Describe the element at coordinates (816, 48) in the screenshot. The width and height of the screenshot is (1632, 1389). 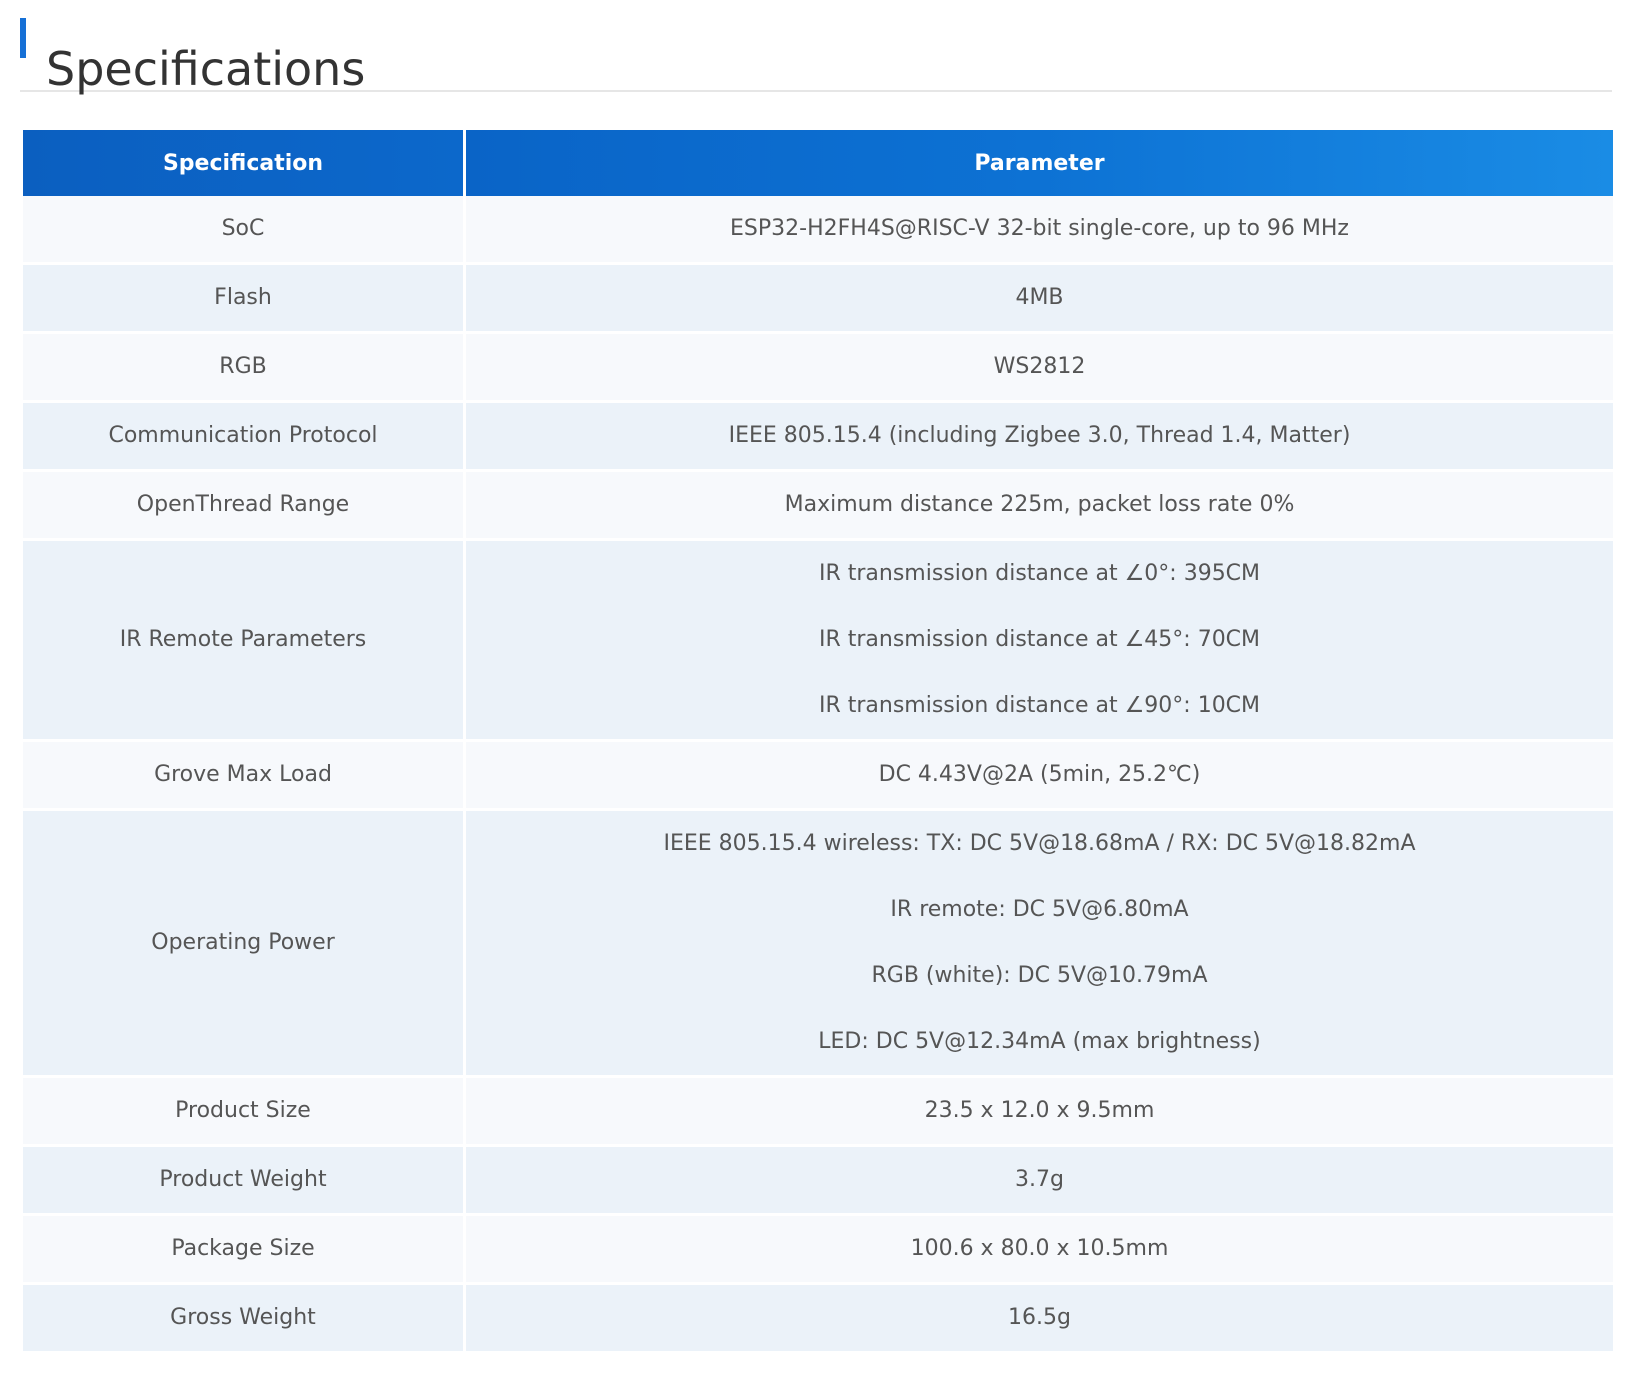
I see `page-header: Specifications` at that location.